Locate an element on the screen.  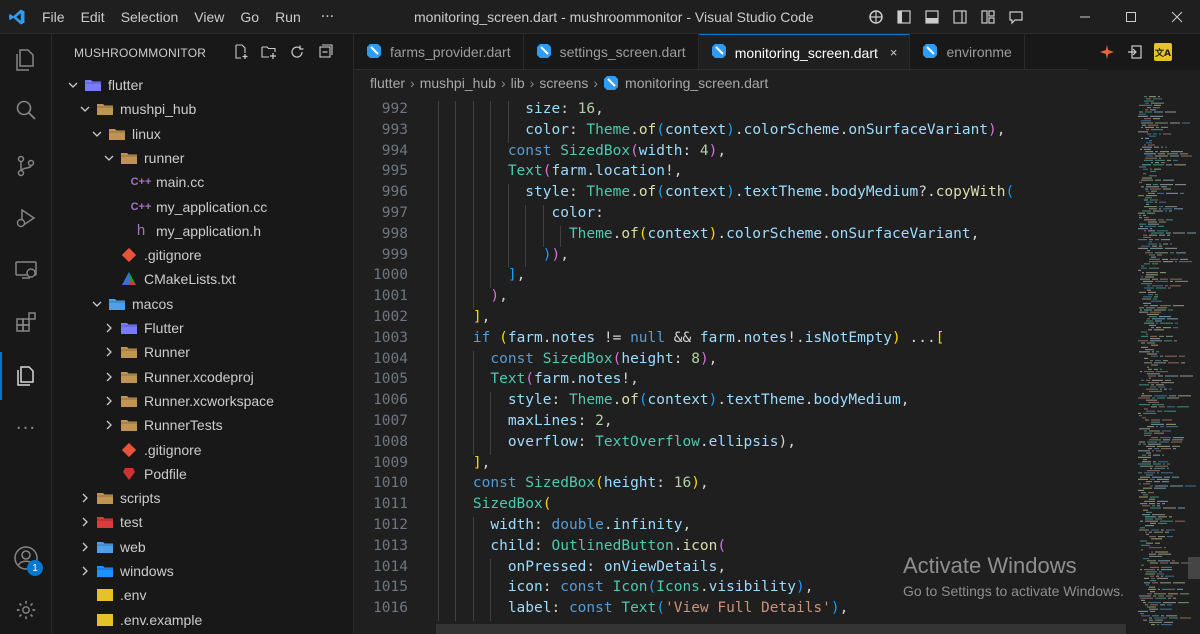
open-changes-icon is located at coordinates (1135, 52).